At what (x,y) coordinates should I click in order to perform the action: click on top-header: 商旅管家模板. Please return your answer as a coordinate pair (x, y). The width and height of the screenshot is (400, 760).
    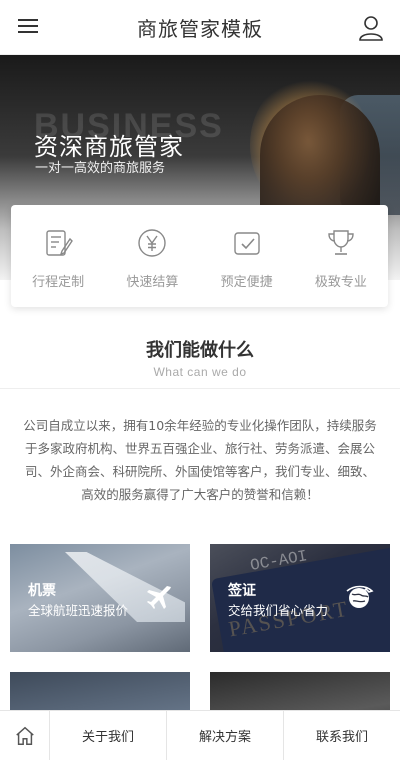
    Looking at the image, I should click on (200, 27).